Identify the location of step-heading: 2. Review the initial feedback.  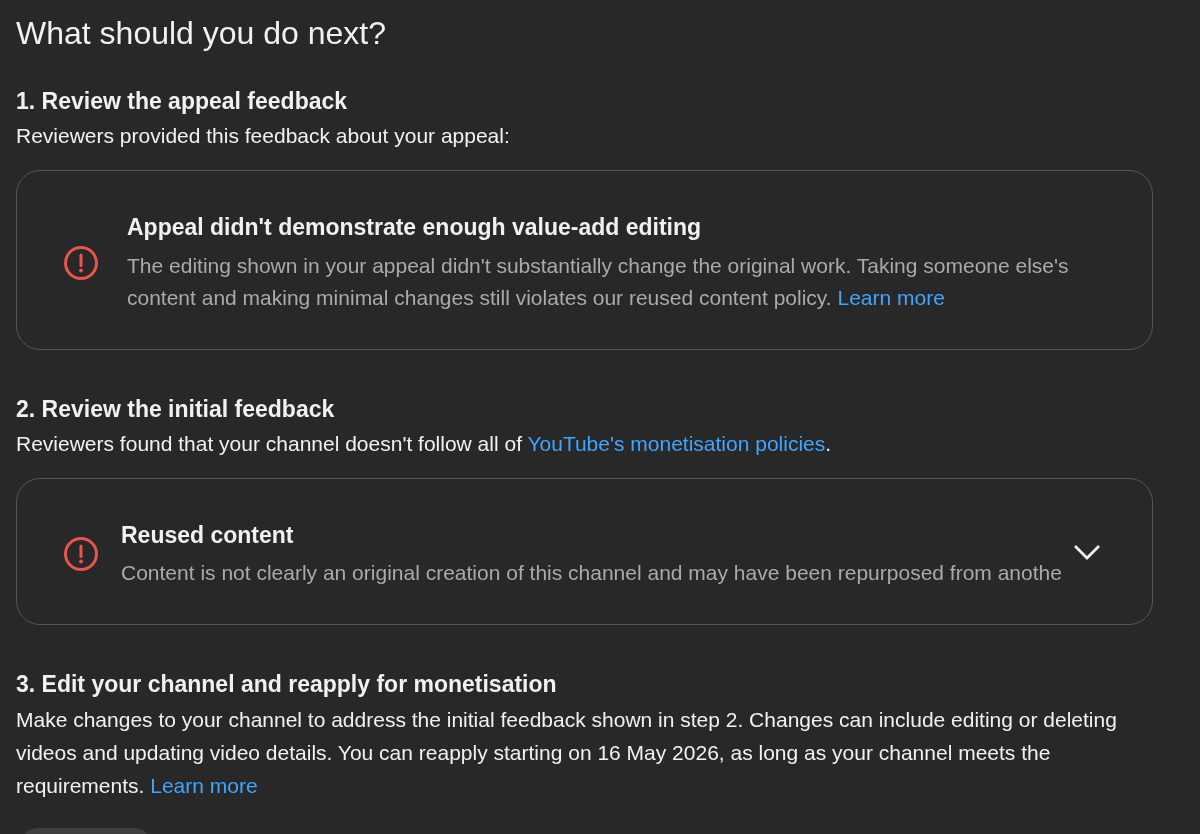
(175, 409).